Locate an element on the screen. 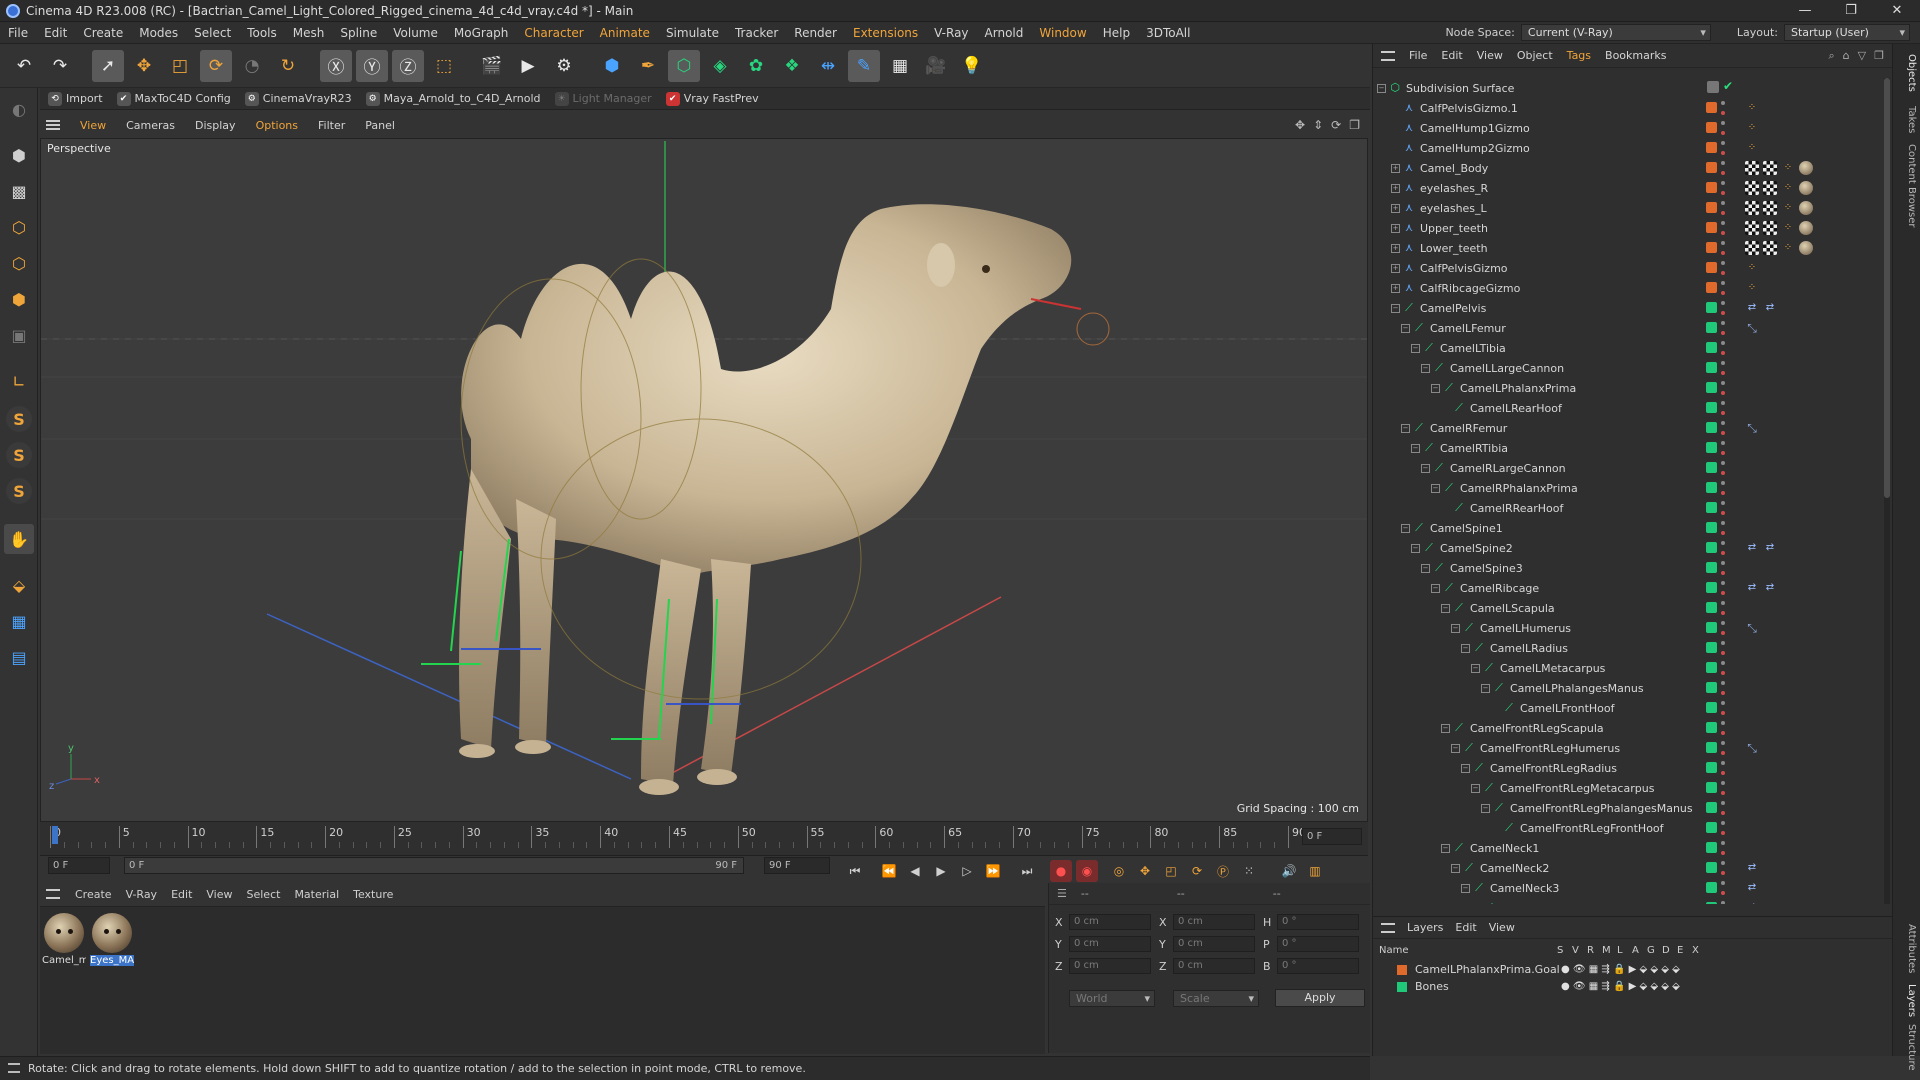 Image resolution: width=1920 pixels, height=1080 pixels. spline-tool-icon: ✎ is located at coordinates (864, 65).